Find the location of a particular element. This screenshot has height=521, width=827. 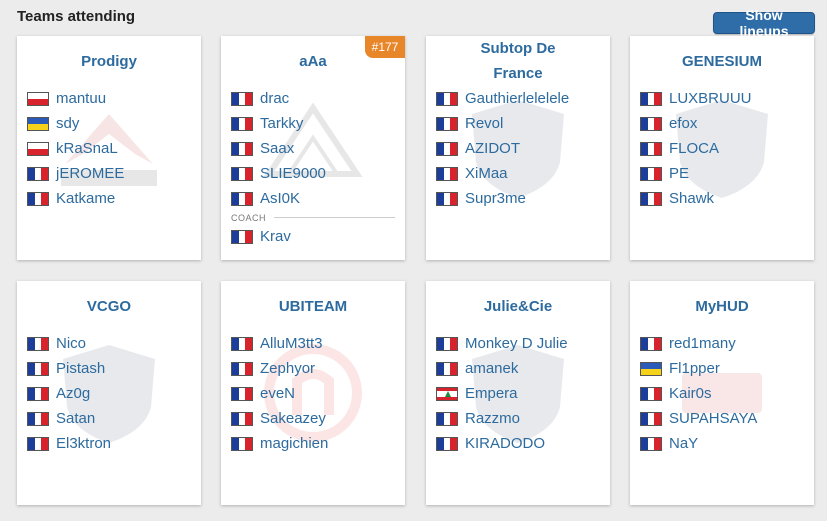

player-row: SUPAHSAYA is located at coordinates (724, 418).